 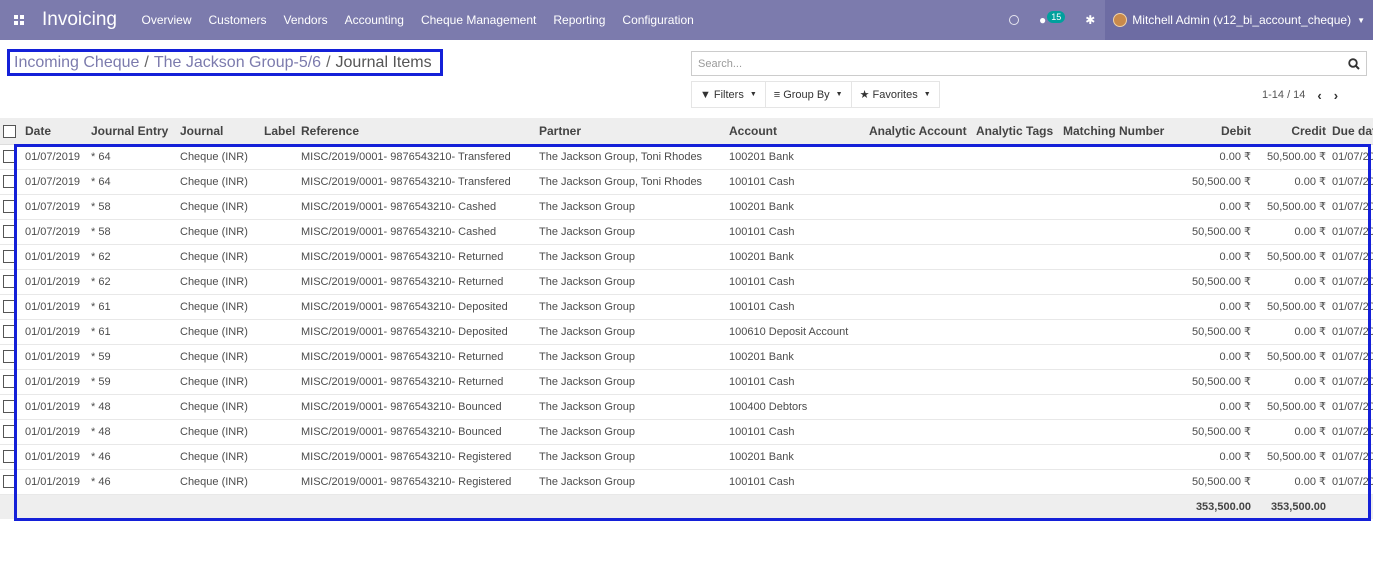 I want to click on chevron-right-icon: ›, so click(x=1336, y=95).